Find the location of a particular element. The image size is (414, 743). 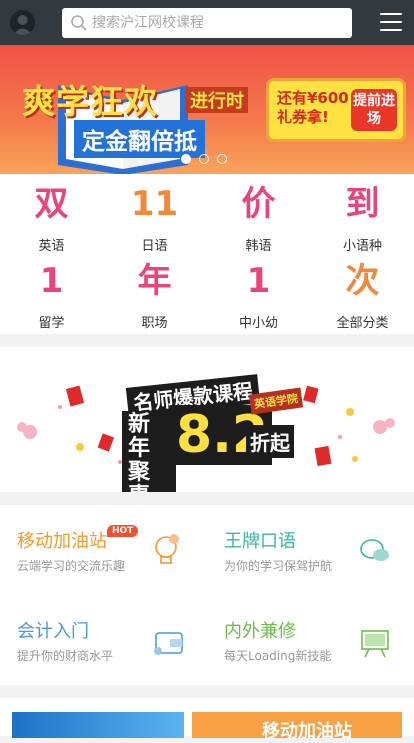

cta-text: 还有¥600礼券拿! is located at coordinates (313, 107).